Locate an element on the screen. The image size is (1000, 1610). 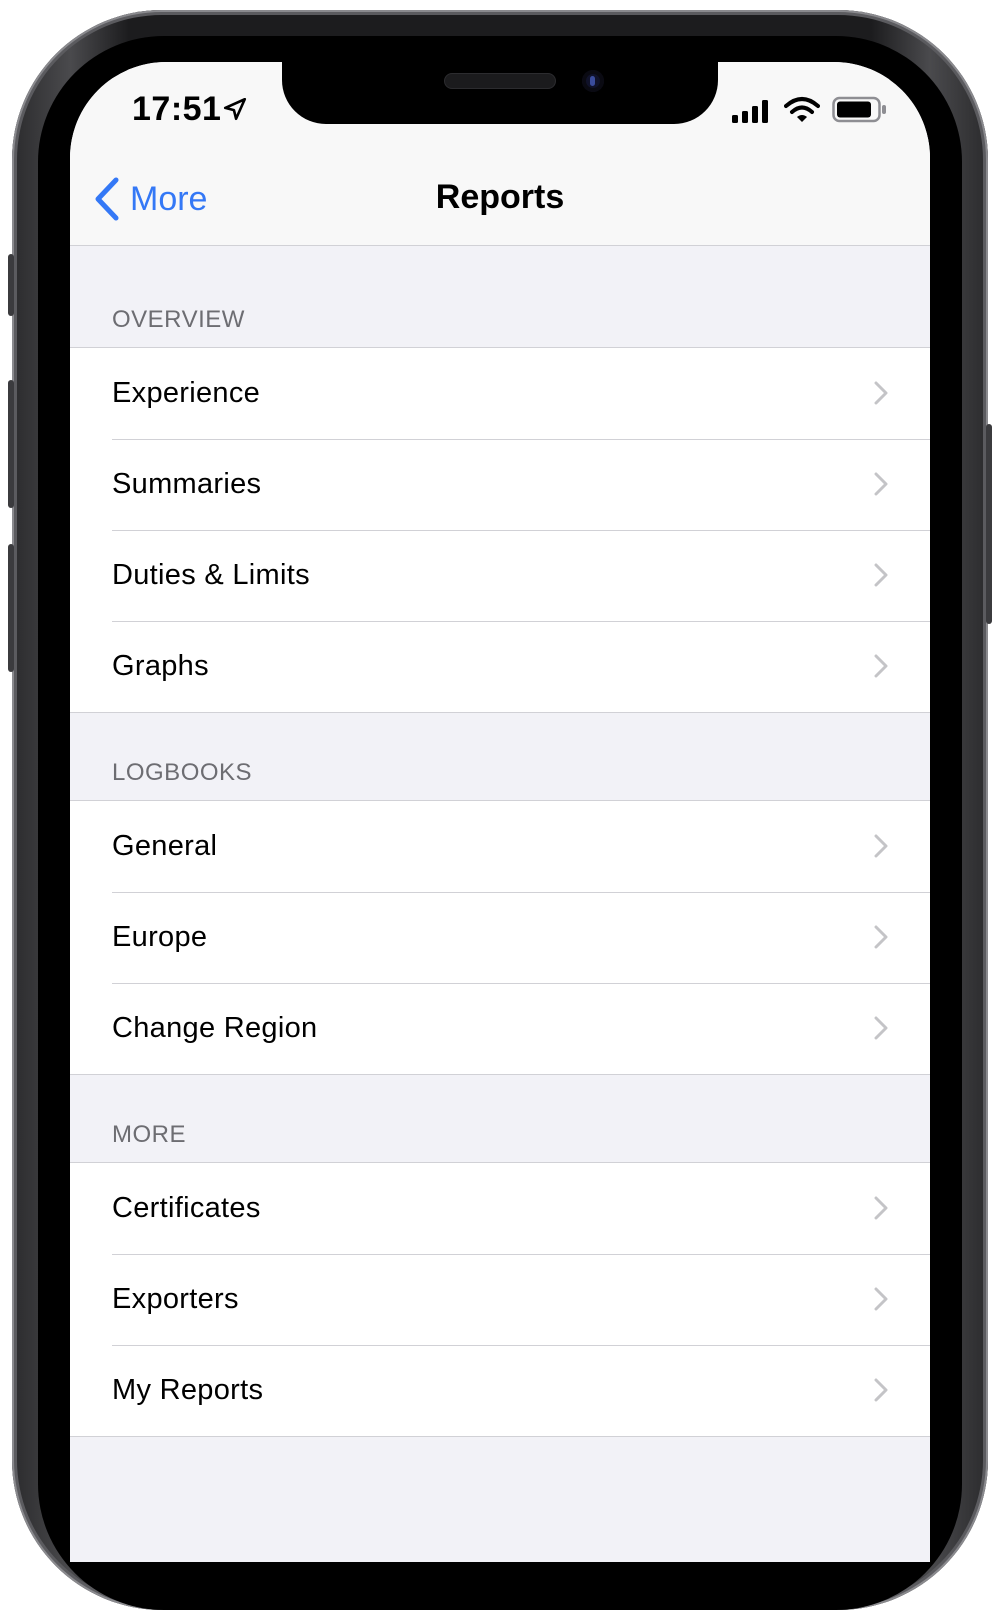
speaker-grille is located at coordinates (500, 81).